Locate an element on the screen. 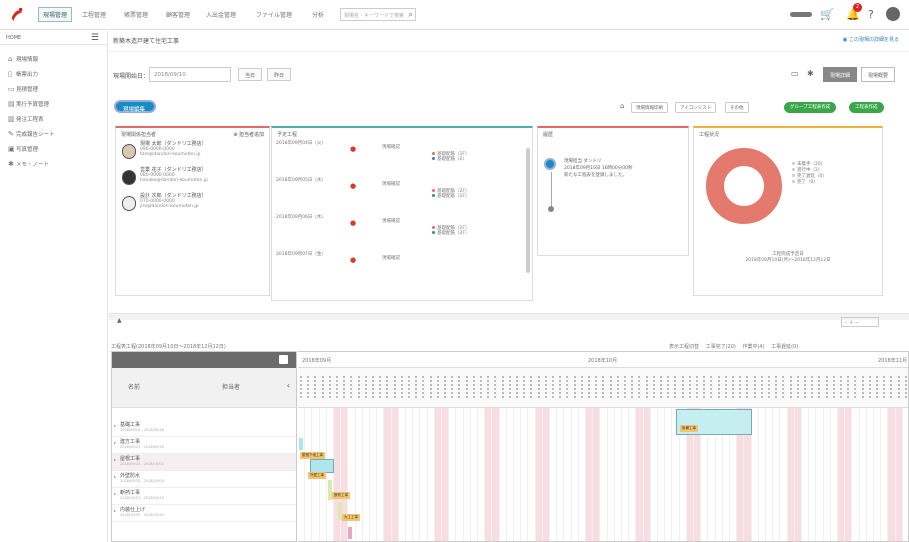  sidebar-item-notes: ✱ メモ・ノート is located at coordinates (53, 163).